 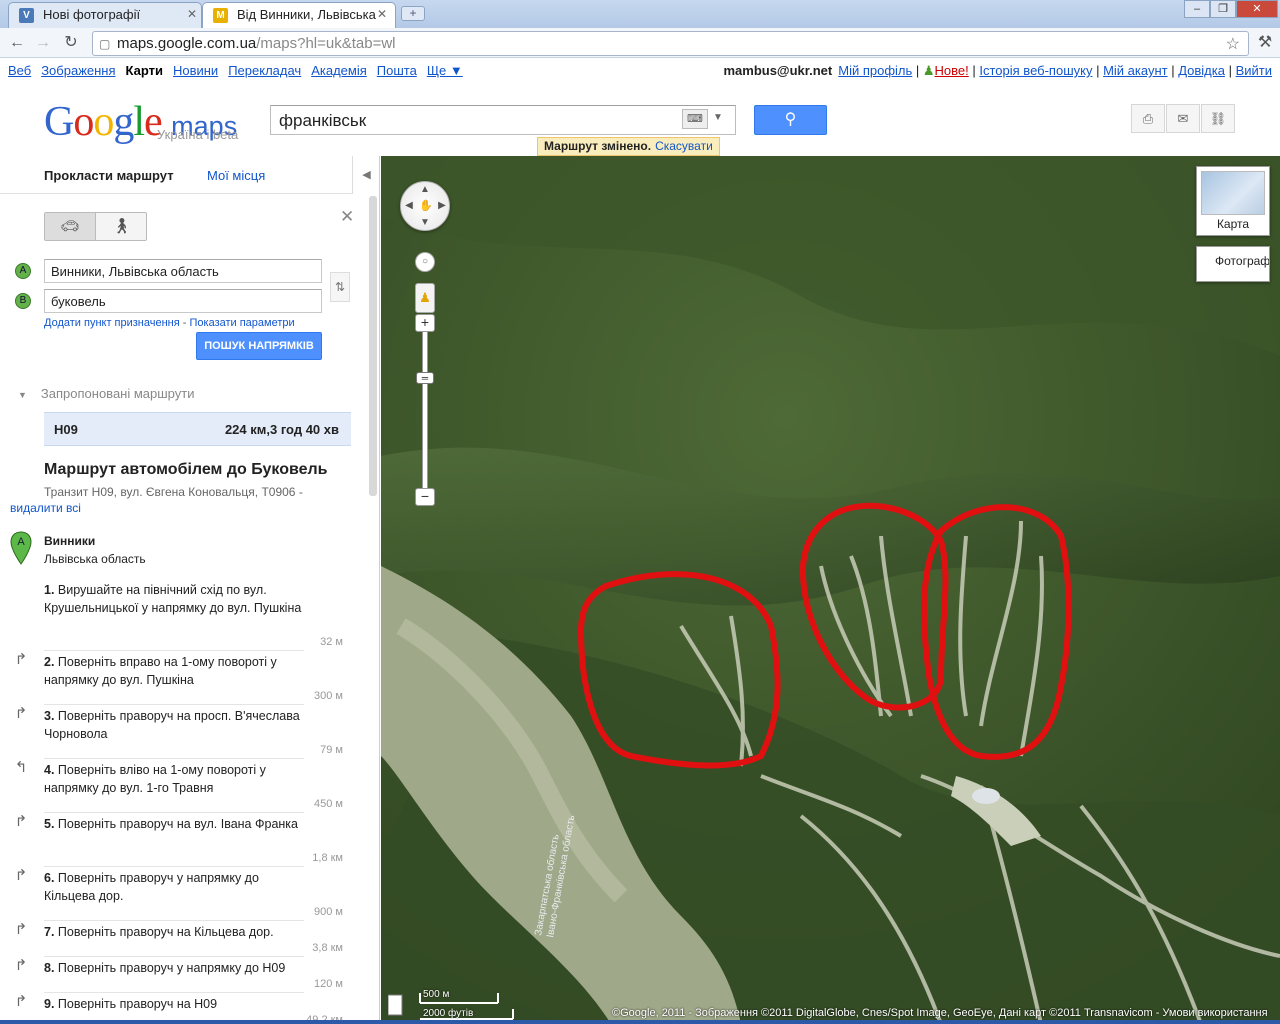 I want to click on route-step: 7. Поверніть праворуч на Кільцева дор., so click(x=175, y=932).